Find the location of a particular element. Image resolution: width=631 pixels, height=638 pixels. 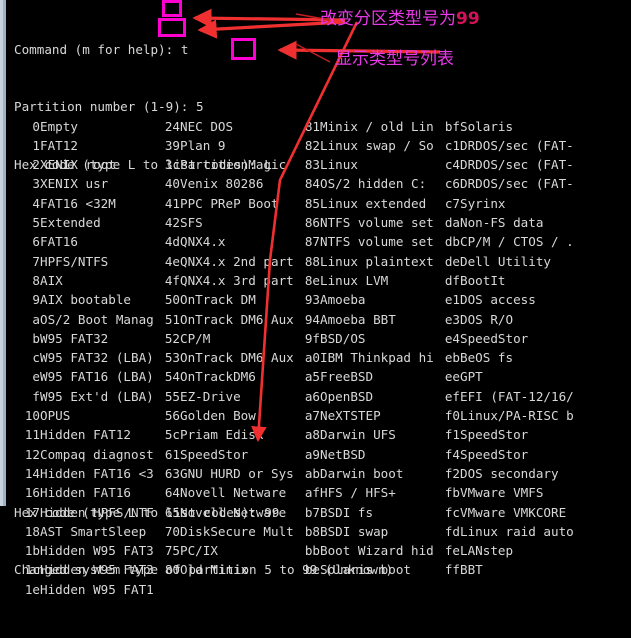

partition-type-name: FAT16 is located at coordinates (59, 242).